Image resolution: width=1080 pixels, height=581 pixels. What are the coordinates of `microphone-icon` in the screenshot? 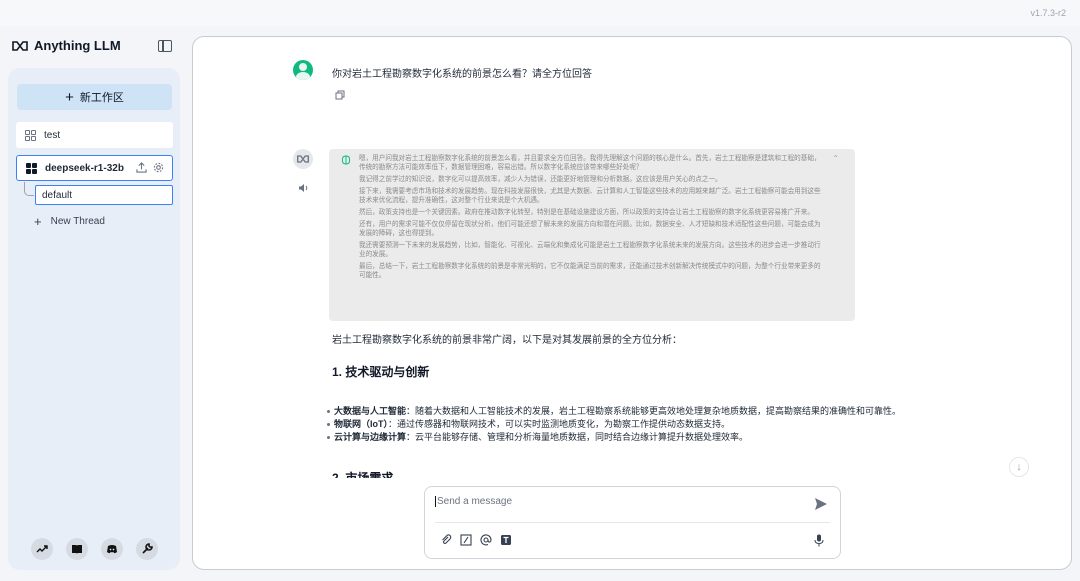 It's located at (819, 540).